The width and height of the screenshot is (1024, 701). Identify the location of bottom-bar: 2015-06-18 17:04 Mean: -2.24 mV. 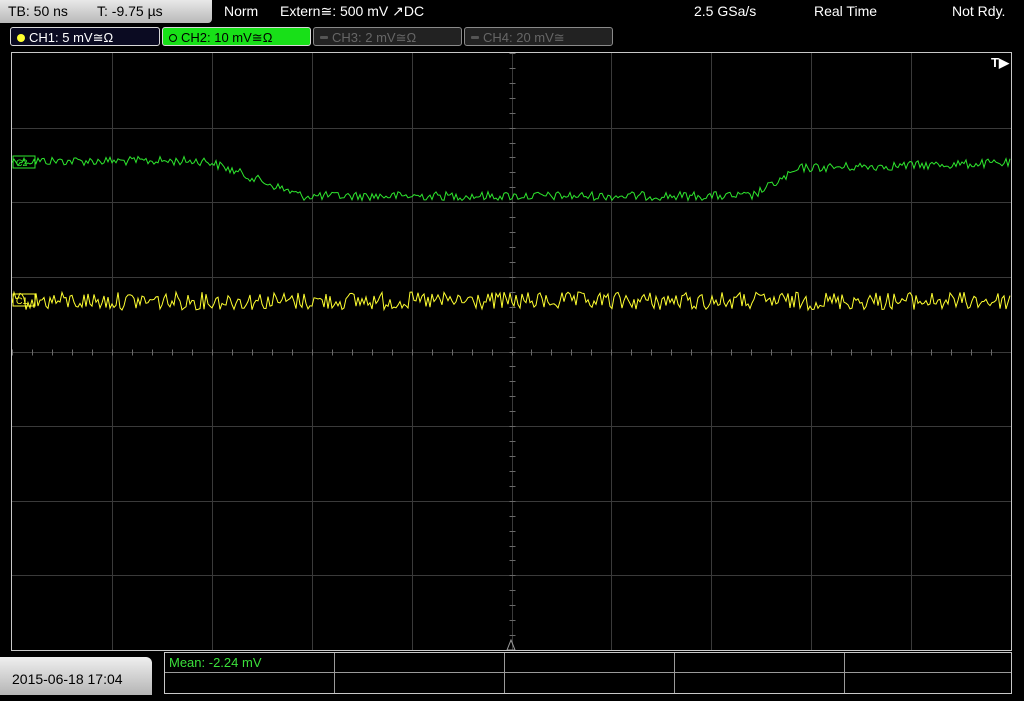
(512, 673).